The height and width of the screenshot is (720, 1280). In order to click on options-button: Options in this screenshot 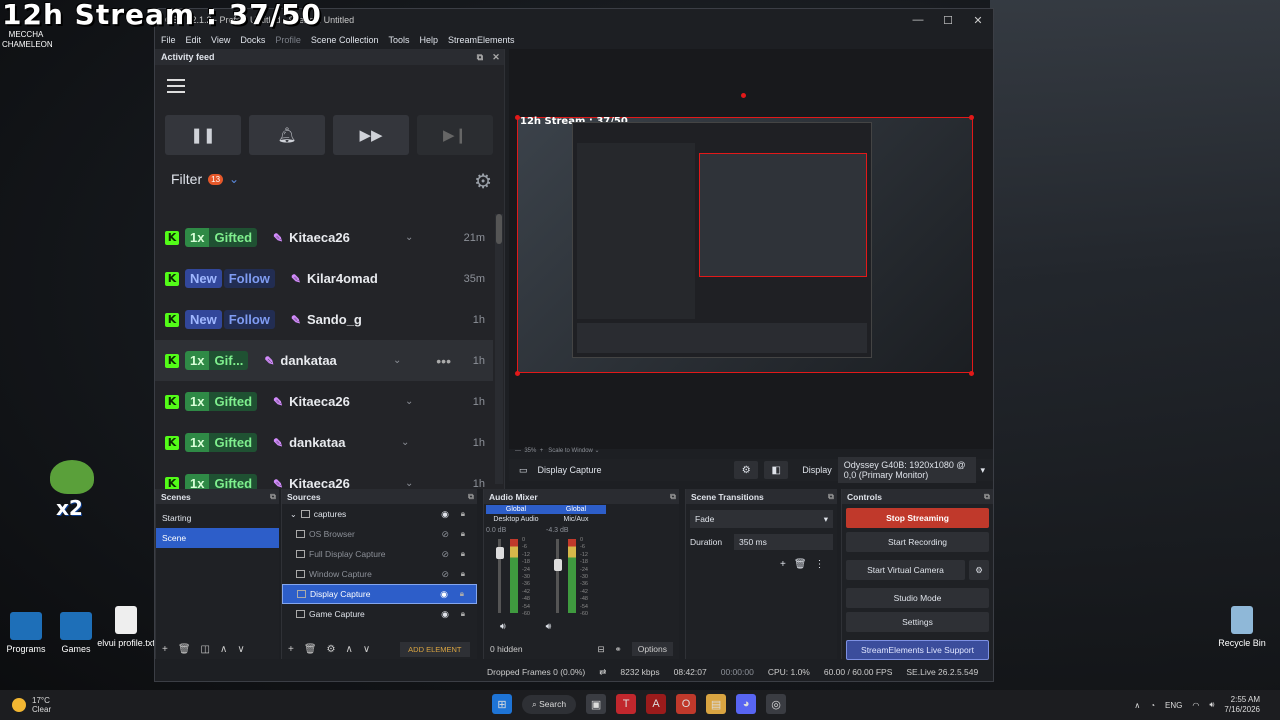, I will do `click(652, 649)`.